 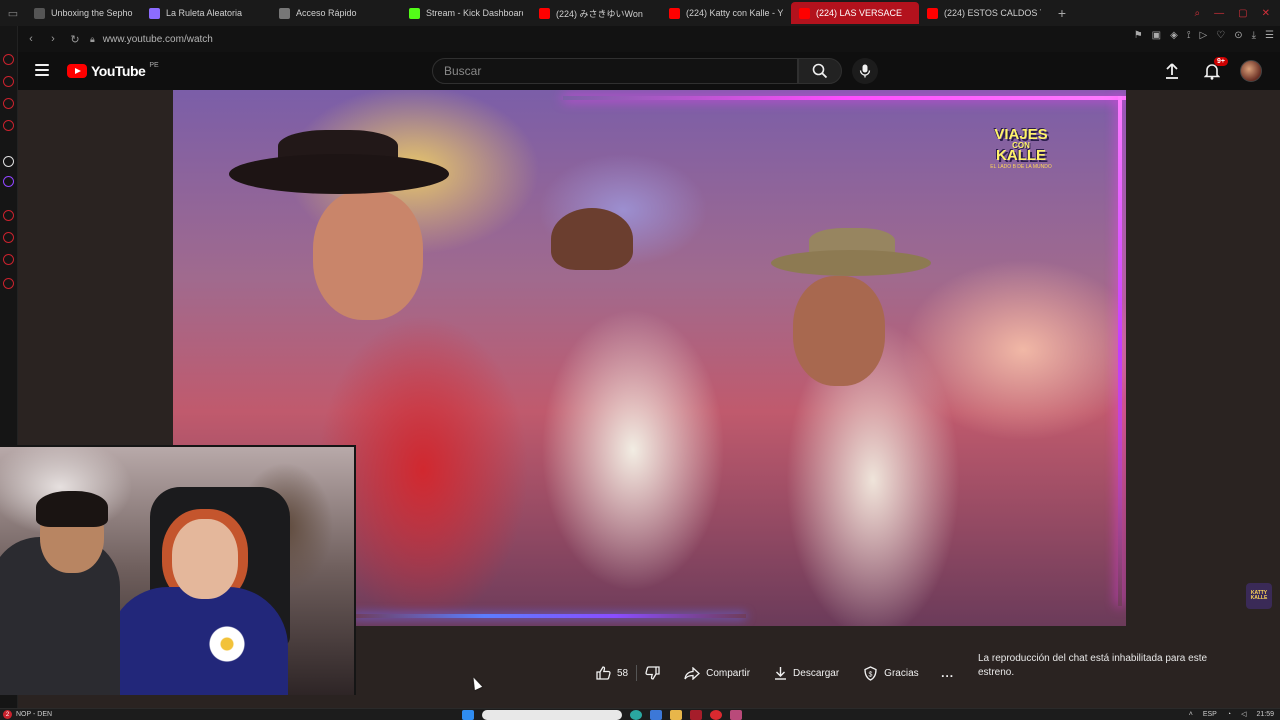 What do you see at coordinates (728, 673) in the screenshot?
I see `share-label: Compartir` at bounding box center [728, 673].